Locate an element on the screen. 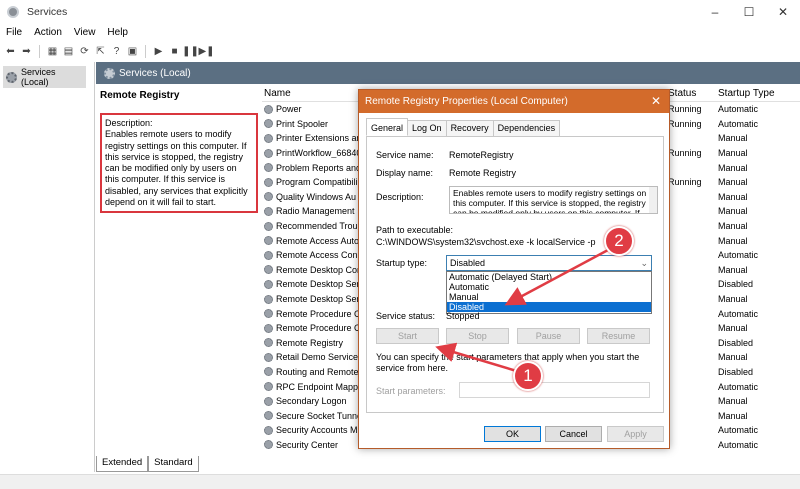 The image size is (800, 489). annotation-arrows is located at coordinates (522, 311).